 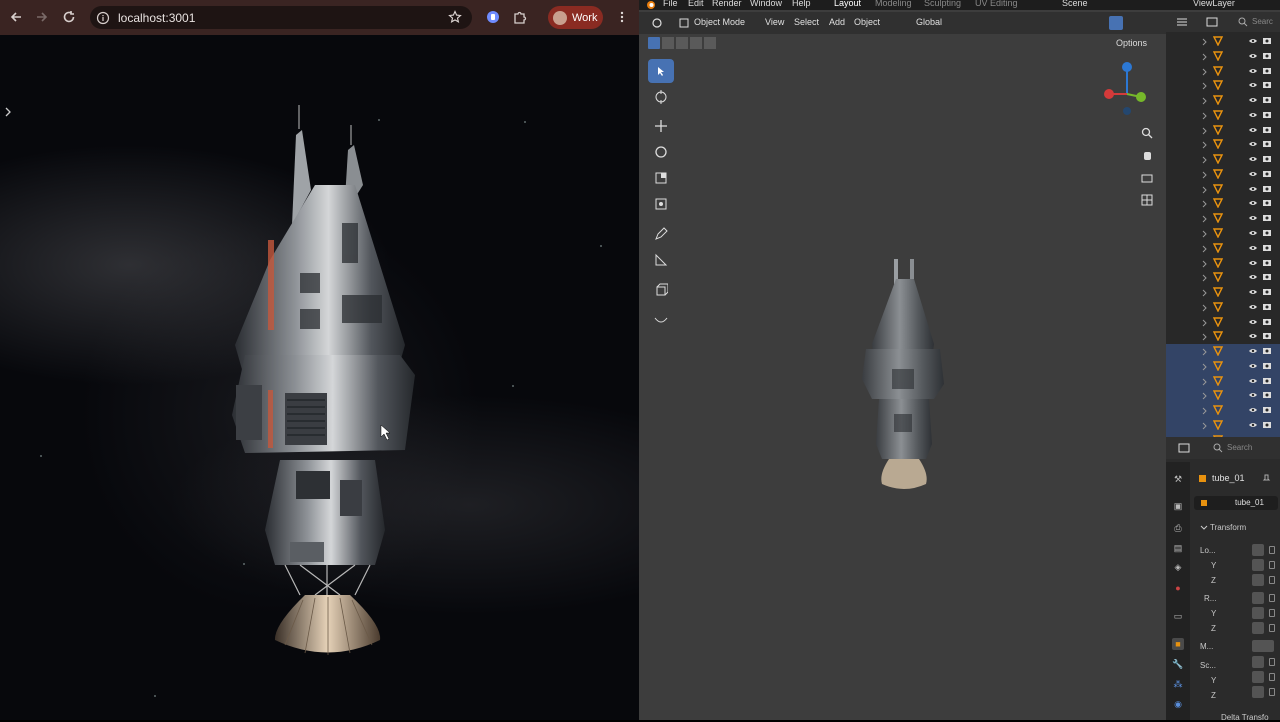 I want to click on add-menu: Add, so click(x=837, y=22).